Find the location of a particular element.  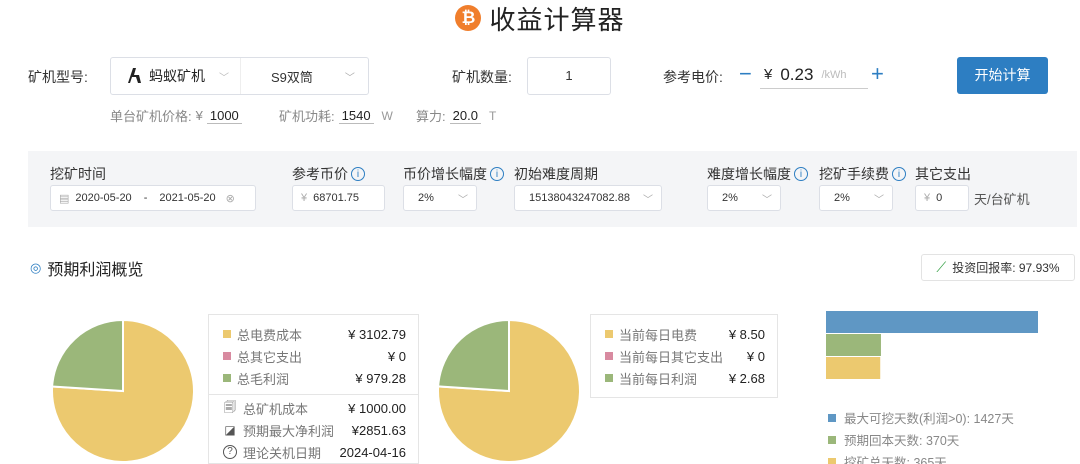

summary-label: 预期最大净利润 is located at coordinates (289, 431).